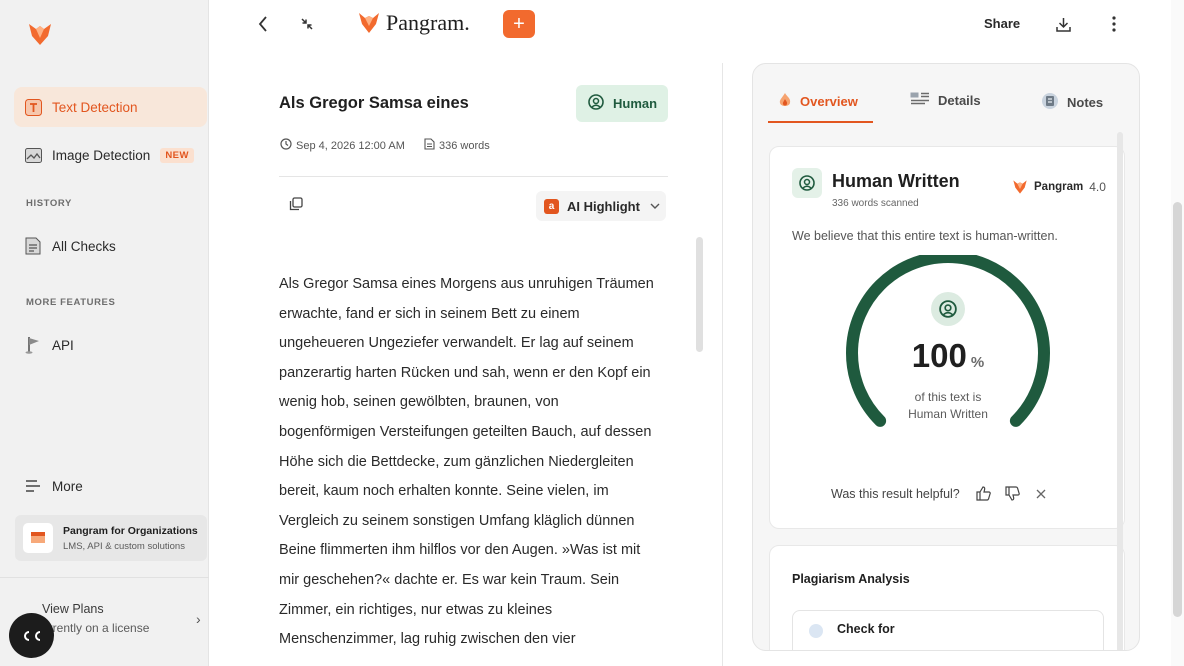 The width and height of the screenshot is (1184, 666). I want to click on cc-icon, so click(31, 635).